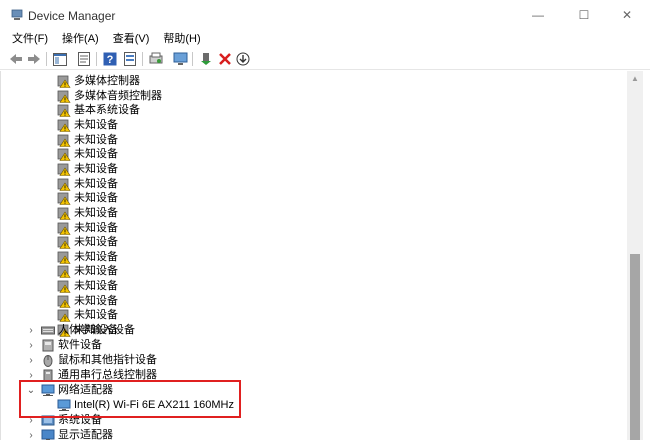 This screenshot has height=440, width=650. Describe the element at coordinates (635, 347) in the screenshot. I see `scrollbar-thumb` at that location.